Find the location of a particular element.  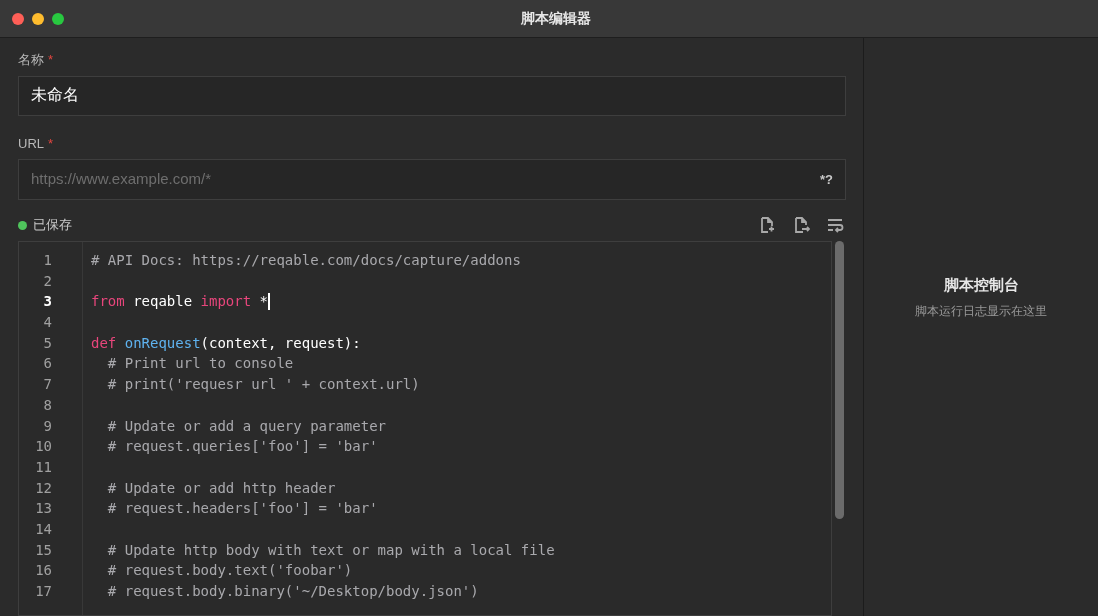

code-line: def onRequest(context, request): is located at coordinates (226, 343).